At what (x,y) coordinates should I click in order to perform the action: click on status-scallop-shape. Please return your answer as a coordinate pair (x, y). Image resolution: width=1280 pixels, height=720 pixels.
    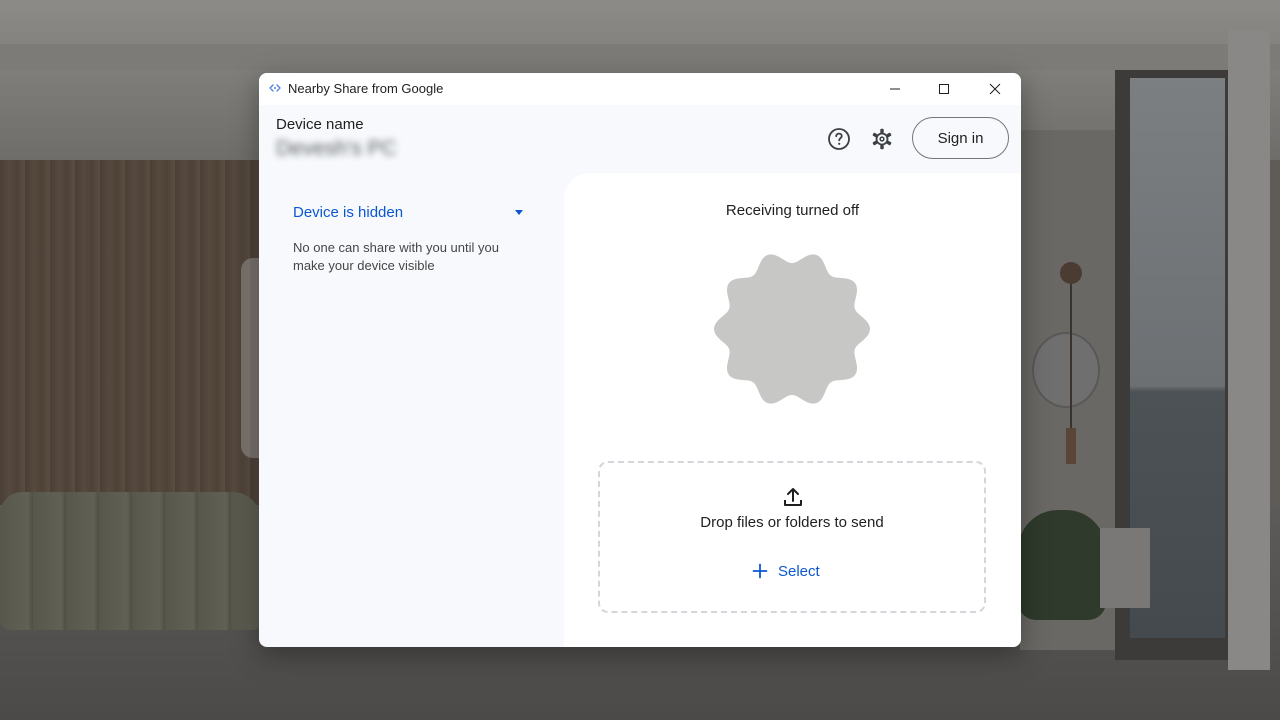
    Looking at the image, I should click on (792, 329).